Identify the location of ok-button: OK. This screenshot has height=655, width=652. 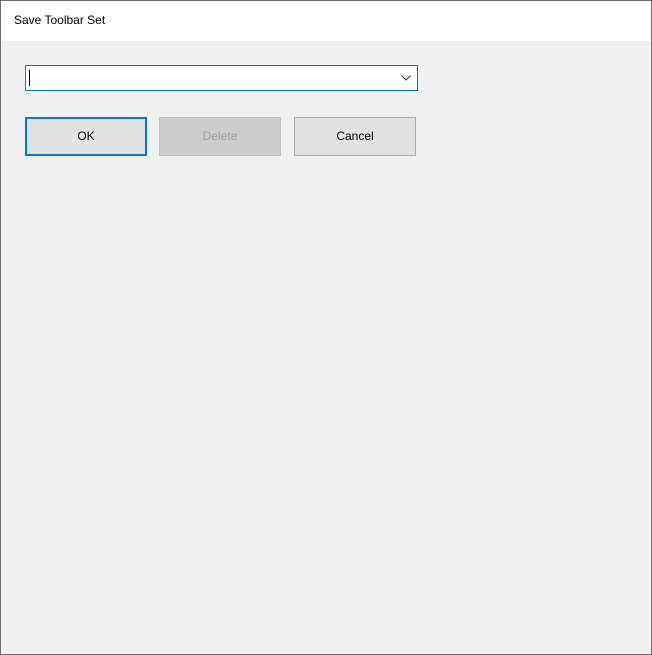
(86, 136).